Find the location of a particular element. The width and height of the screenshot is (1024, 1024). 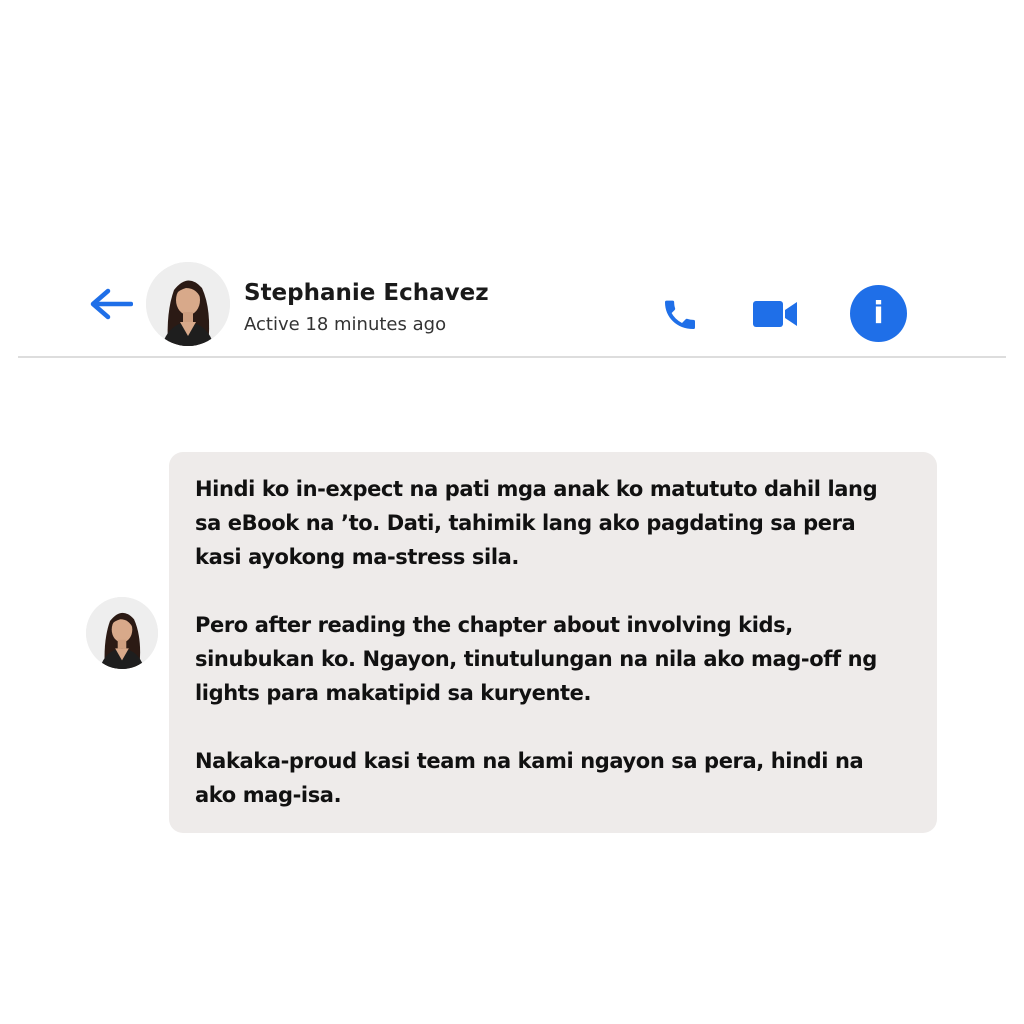

info-button: i is located at coordinates (878, 313).